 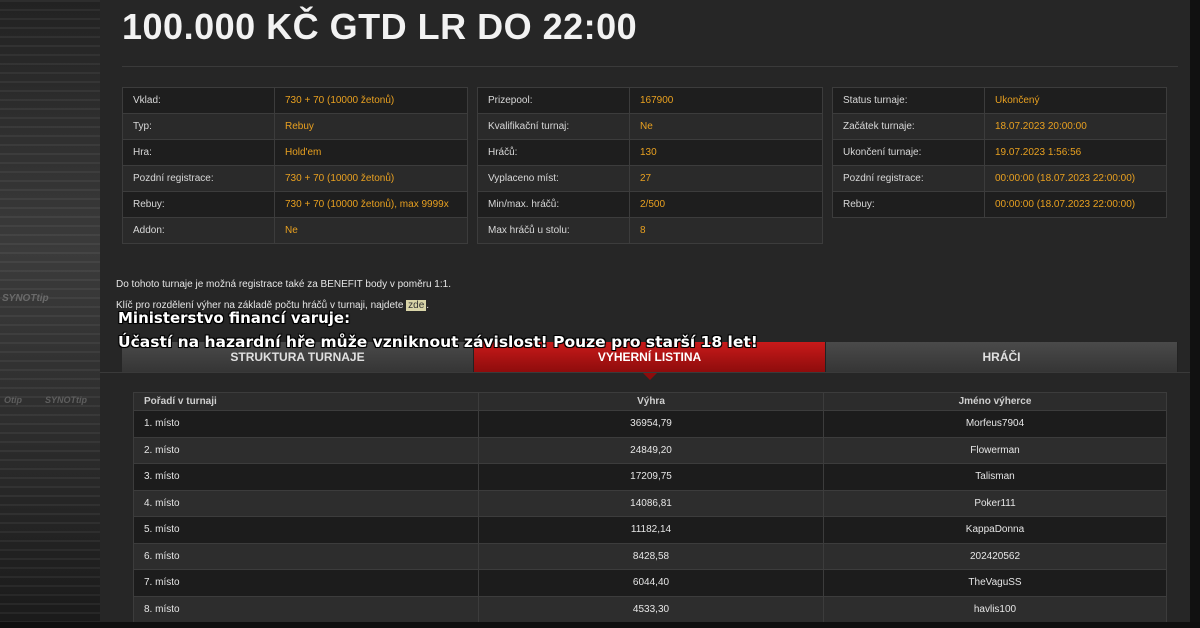 I want to click on table-row: 3. místo 17209,75 Talisman, so click(x=650, y=477).